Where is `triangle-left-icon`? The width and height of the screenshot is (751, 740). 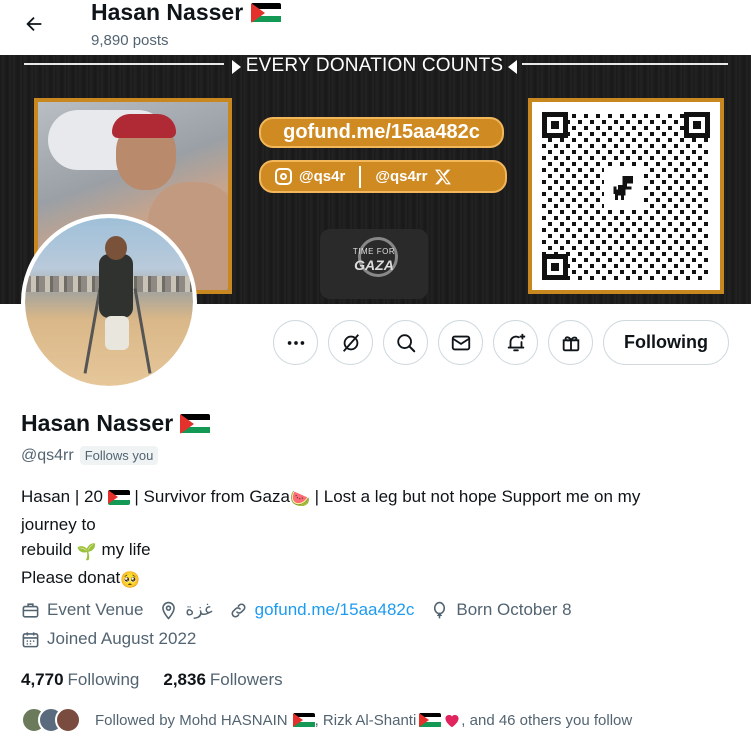
triangle-left-icon is located at coordinates (512, 67).